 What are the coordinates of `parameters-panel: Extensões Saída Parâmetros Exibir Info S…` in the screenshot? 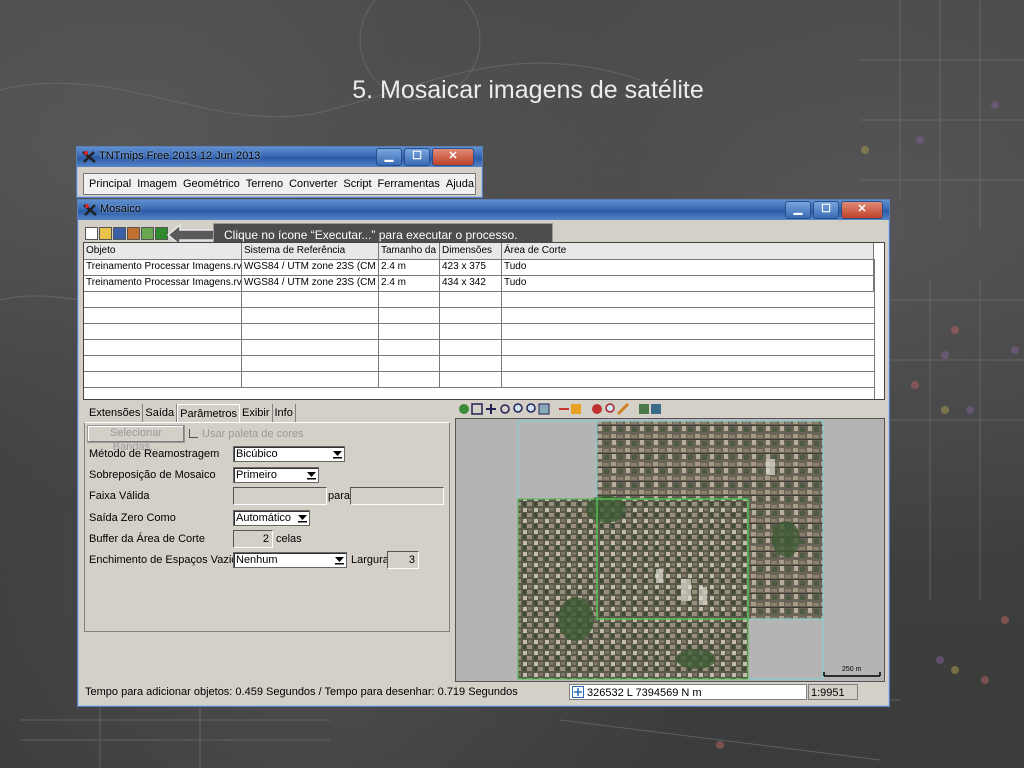 It's located at (267, 518).